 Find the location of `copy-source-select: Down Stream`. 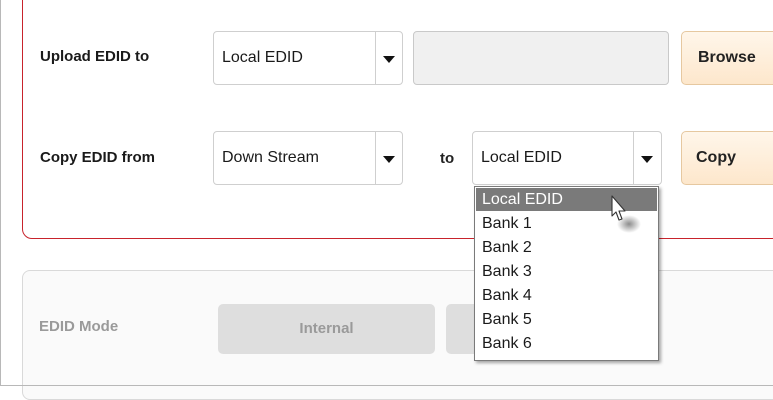

copy-source-select: Down Stream is located at coordinates (308, 158).